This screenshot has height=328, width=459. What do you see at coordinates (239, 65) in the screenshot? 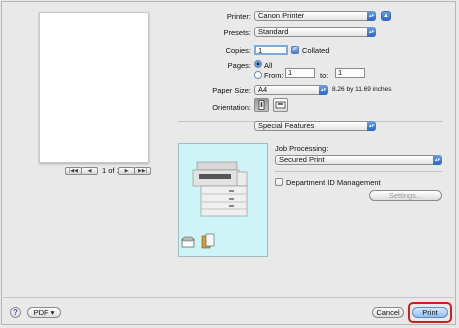
I see `pages-label: Pages:` at bounding box center [239, 65].